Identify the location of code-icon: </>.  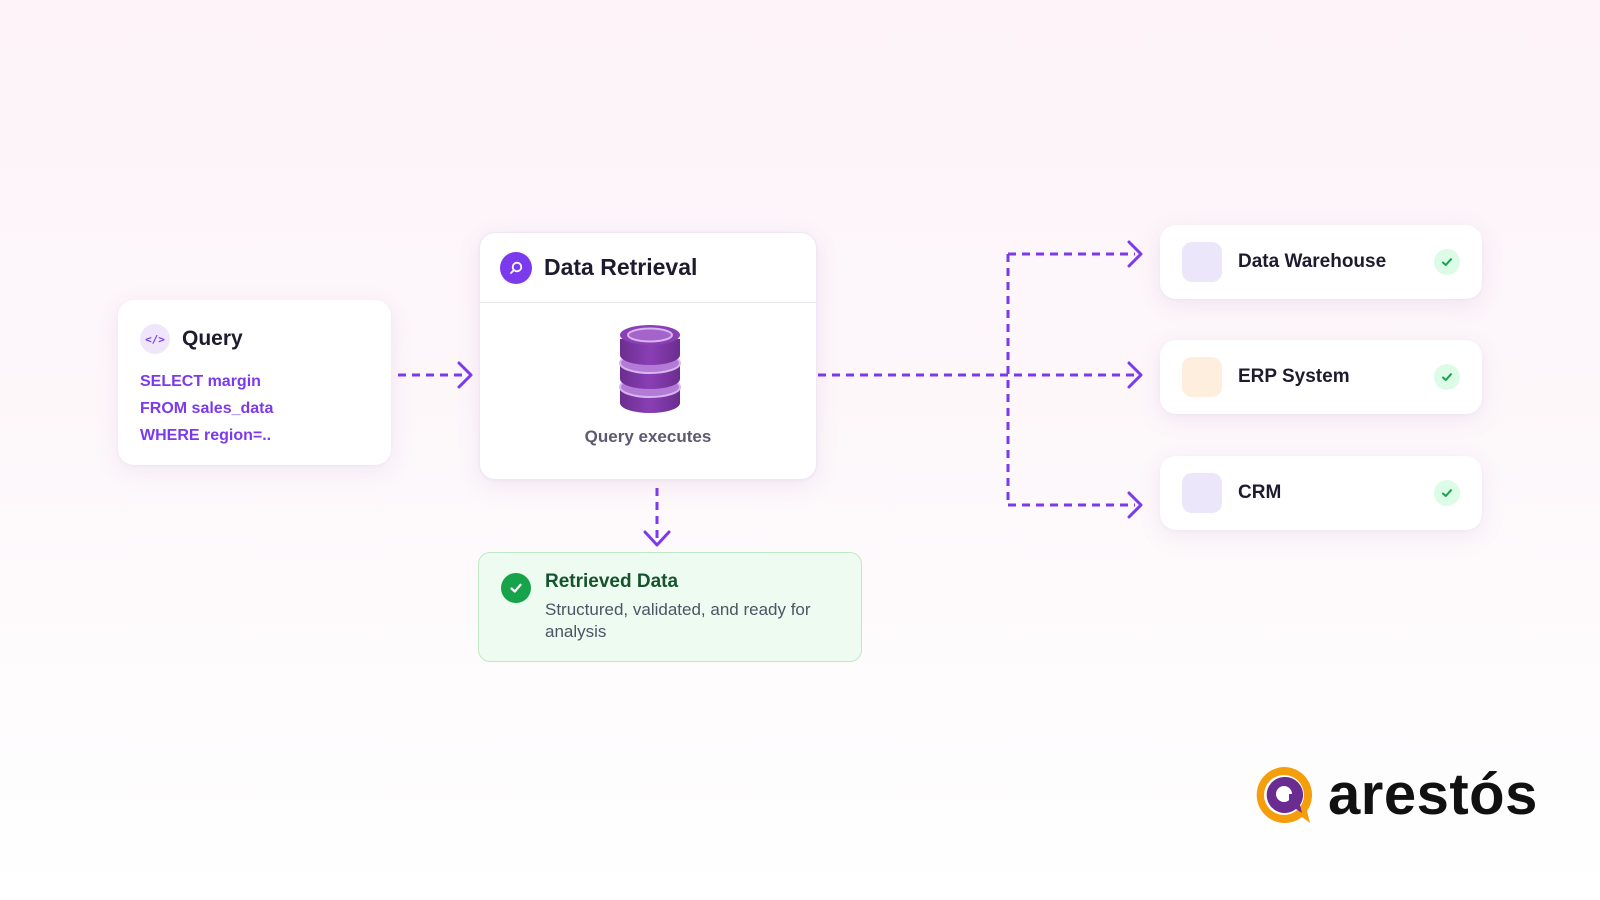
(155, 339).